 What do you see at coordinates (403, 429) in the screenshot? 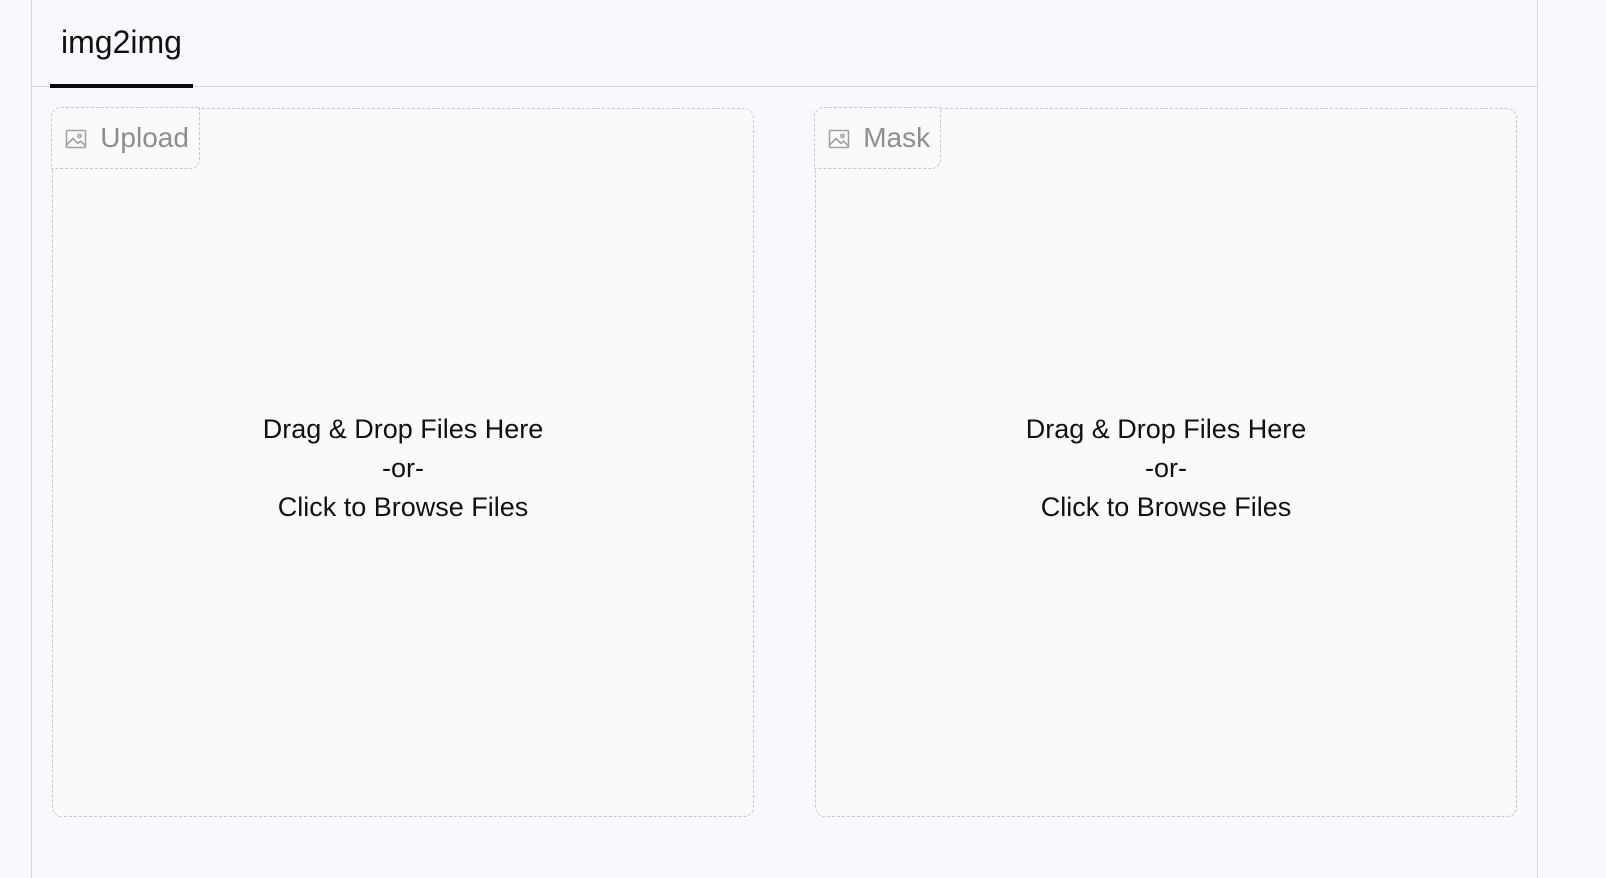
I see `upload-drag-text: Drag & Drop Files Here` at bounding box center [403, 429].